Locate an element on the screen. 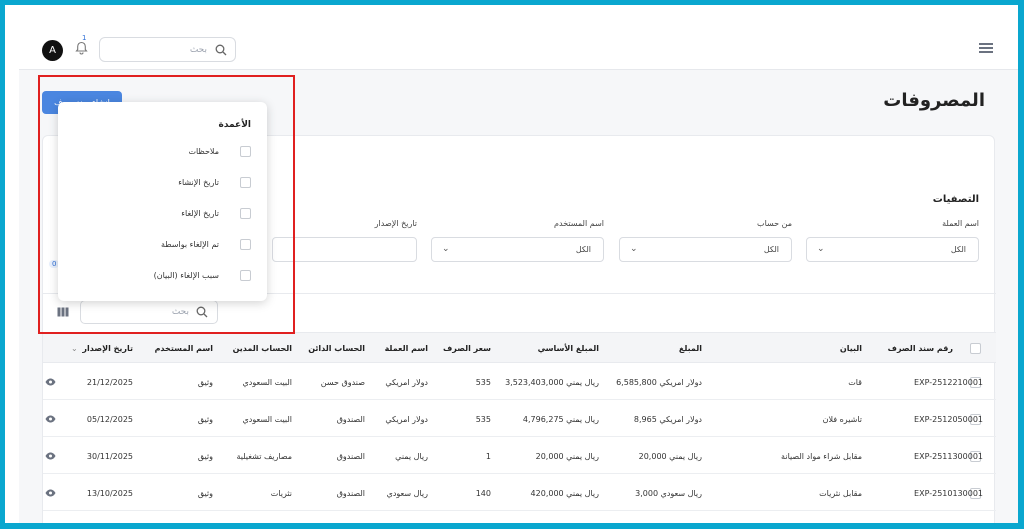  cell-credit-account: صندوق حسن is located at coordinates (342, 382).